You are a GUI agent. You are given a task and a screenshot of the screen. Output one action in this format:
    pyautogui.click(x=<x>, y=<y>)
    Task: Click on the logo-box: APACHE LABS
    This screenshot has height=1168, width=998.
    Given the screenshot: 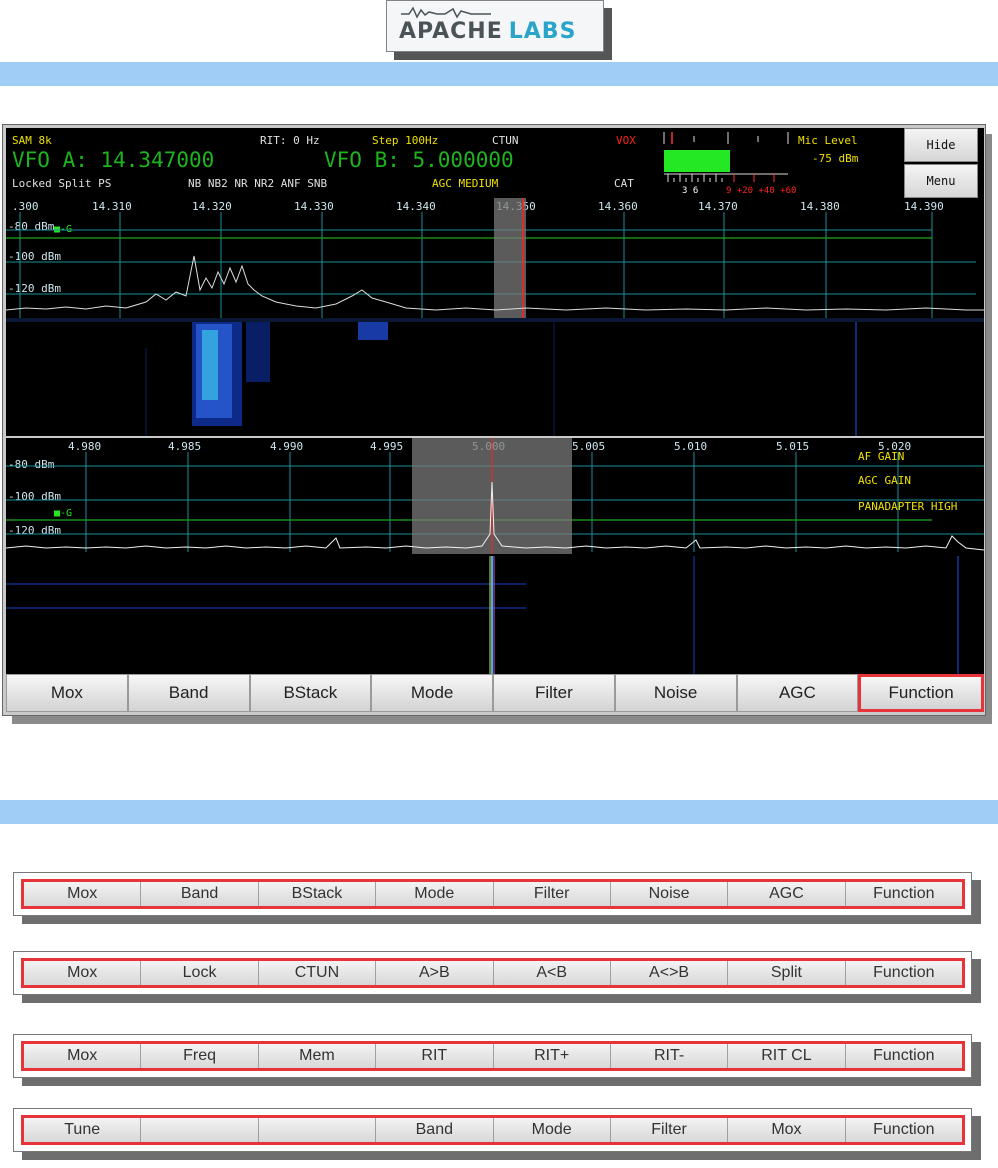 What is the action you would take?
    pyautogui.click(x=495, y=26)
    